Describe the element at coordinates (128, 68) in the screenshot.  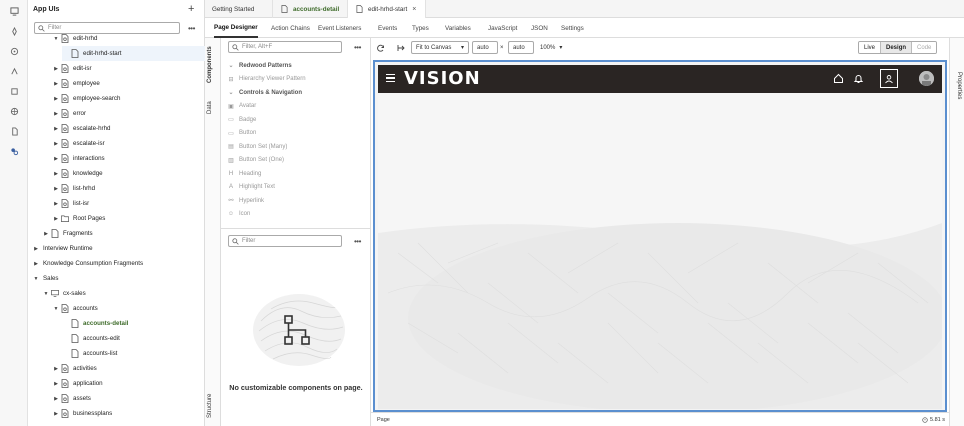
I see `tree-item: ▶ edit-isr` at that location.